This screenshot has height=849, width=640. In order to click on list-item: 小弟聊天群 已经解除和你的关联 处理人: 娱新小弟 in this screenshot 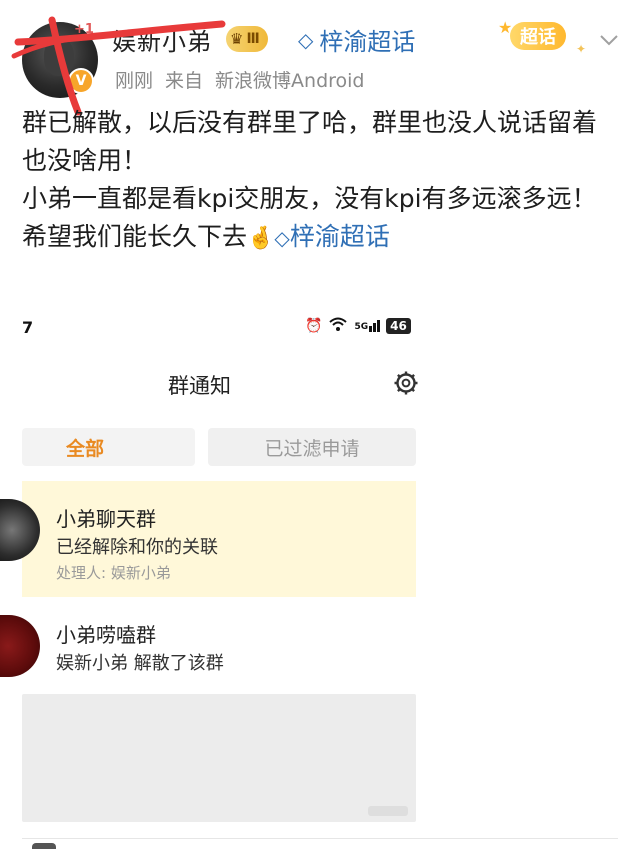, I will do `click(208, 539)`.